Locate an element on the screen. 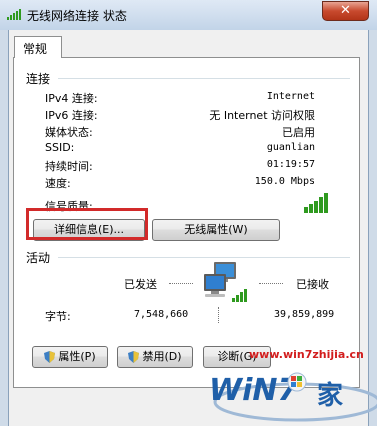  tab-general-label: 常规 is located at coordinates (35, 49).